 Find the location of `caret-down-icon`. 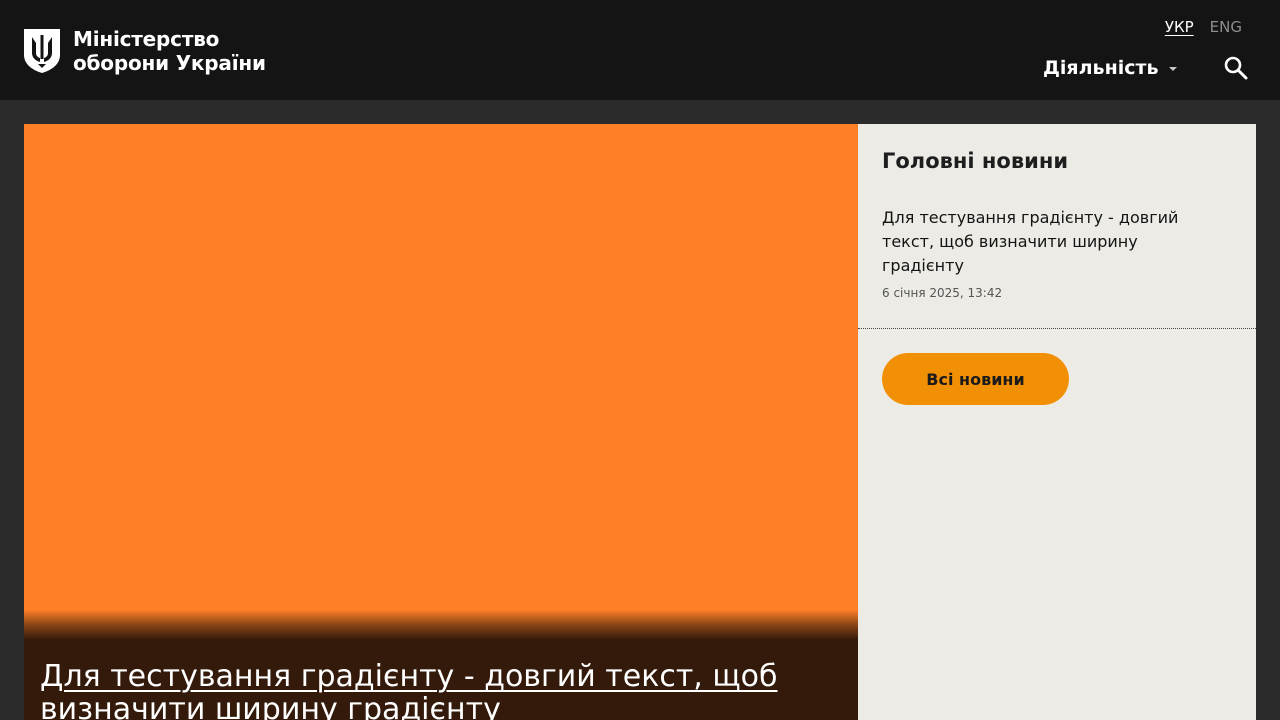

caret-down-icon is located at coordinates (1172, 69).